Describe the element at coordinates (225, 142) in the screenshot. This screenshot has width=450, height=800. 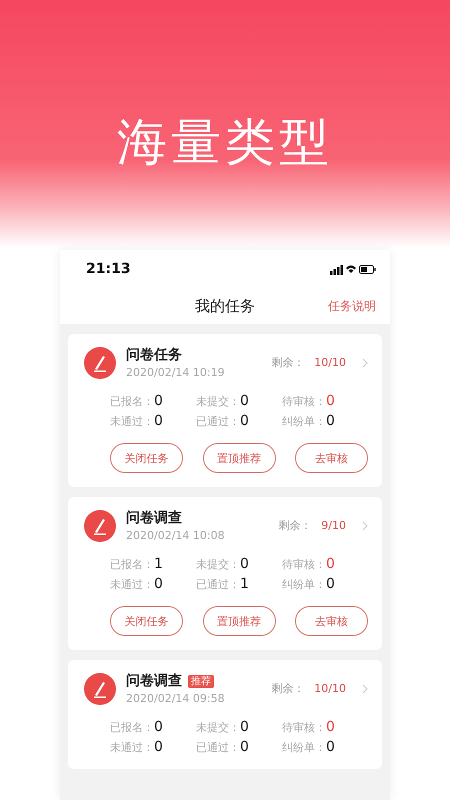
I see `headline: 海量类型` at that location.